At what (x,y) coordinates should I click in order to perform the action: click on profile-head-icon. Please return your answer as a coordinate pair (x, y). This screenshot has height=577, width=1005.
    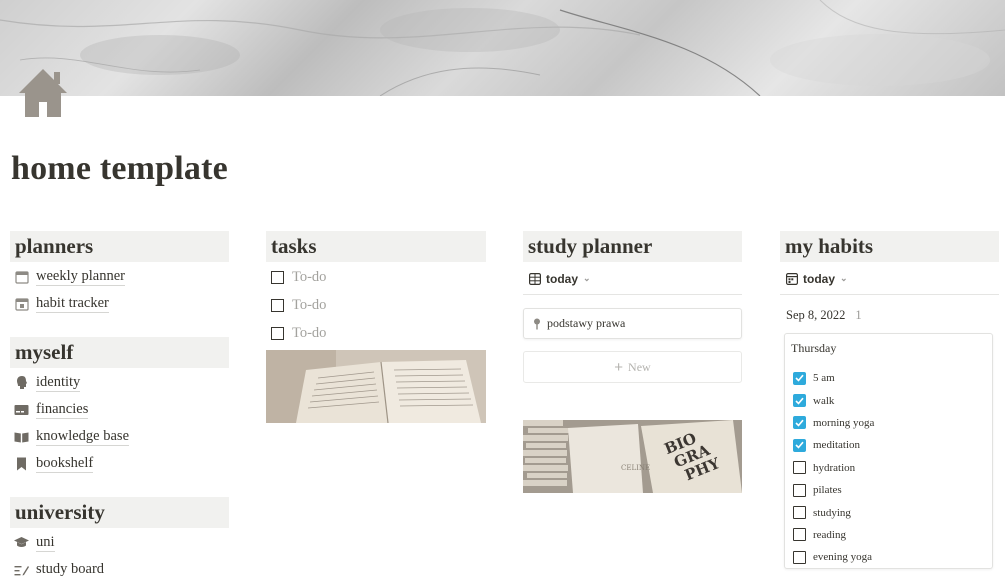
    Looking at the image, I should click on (21, 382).